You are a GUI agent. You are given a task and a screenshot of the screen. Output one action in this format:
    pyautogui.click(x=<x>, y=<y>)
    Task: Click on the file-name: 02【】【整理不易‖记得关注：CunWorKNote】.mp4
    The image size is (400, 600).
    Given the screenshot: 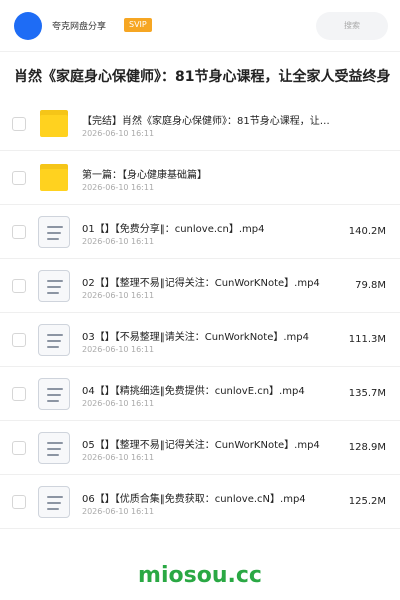 What is the action you would take?
    pyautogui.click(x=207, y=281)
    